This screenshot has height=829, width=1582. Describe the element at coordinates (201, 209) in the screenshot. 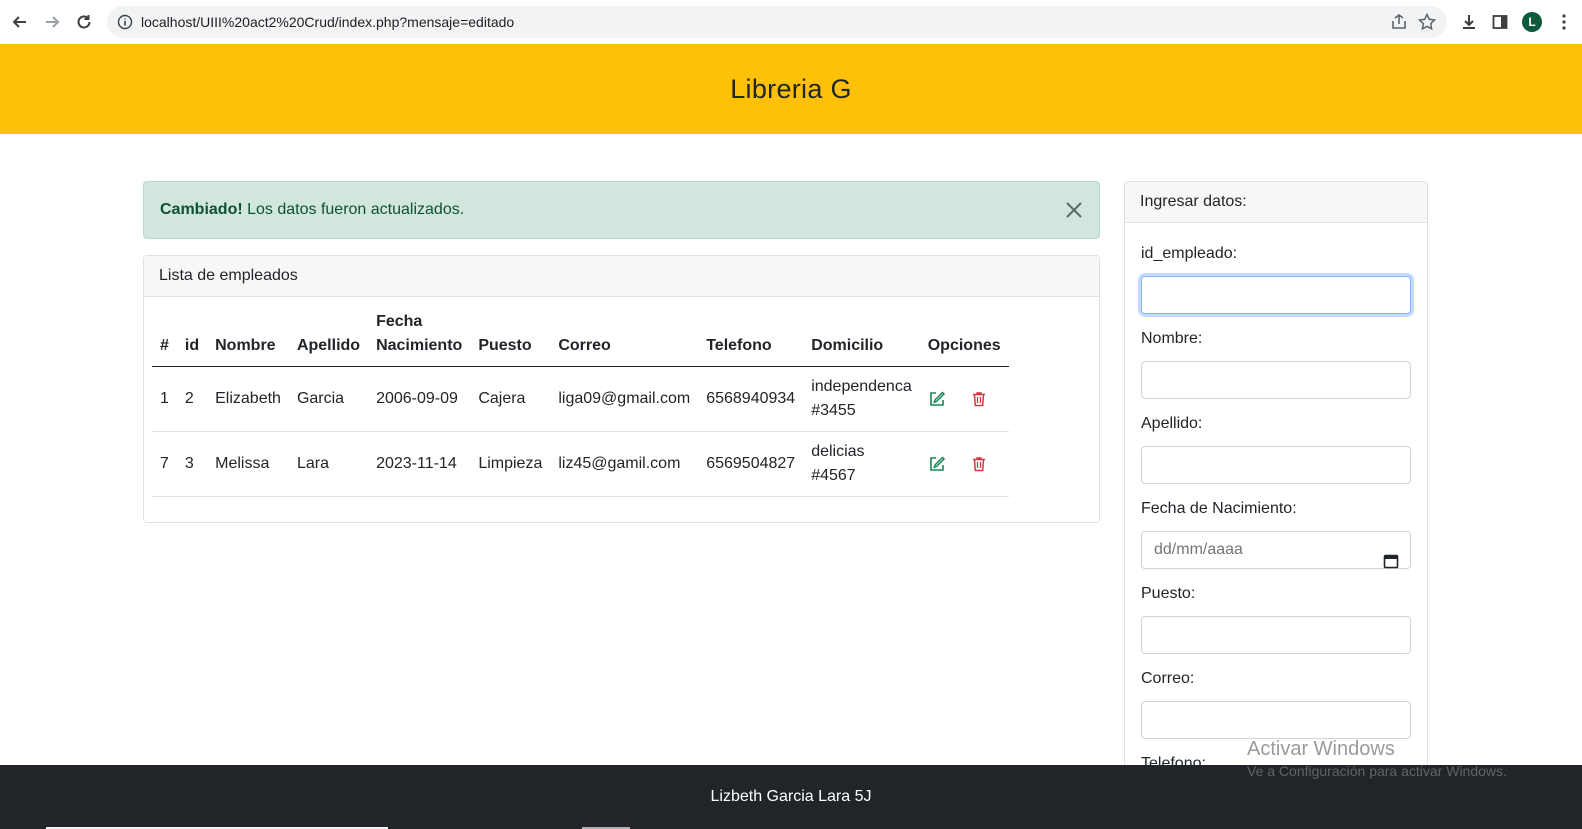

I see `alert-strong: Cambiado!` at that location.